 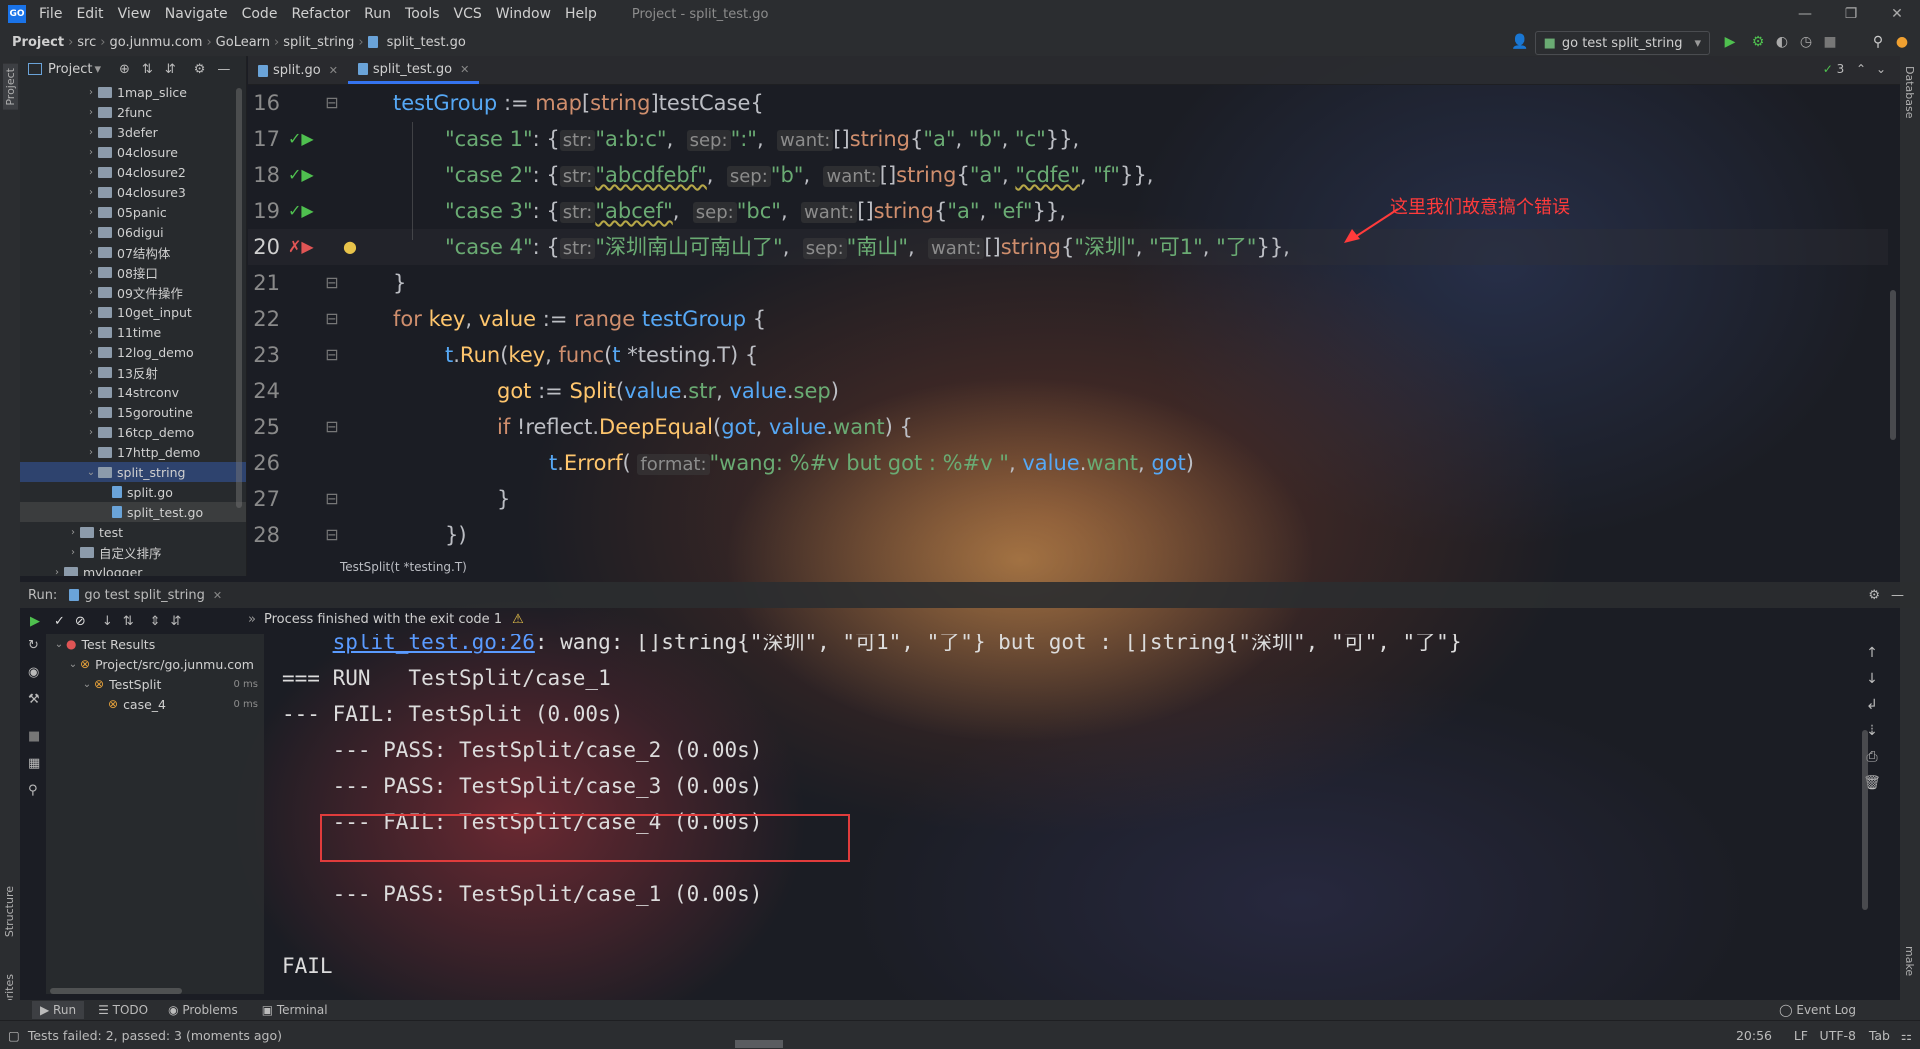 I want to click on menu-navigate: Navigate, so click(x=196, y=14).